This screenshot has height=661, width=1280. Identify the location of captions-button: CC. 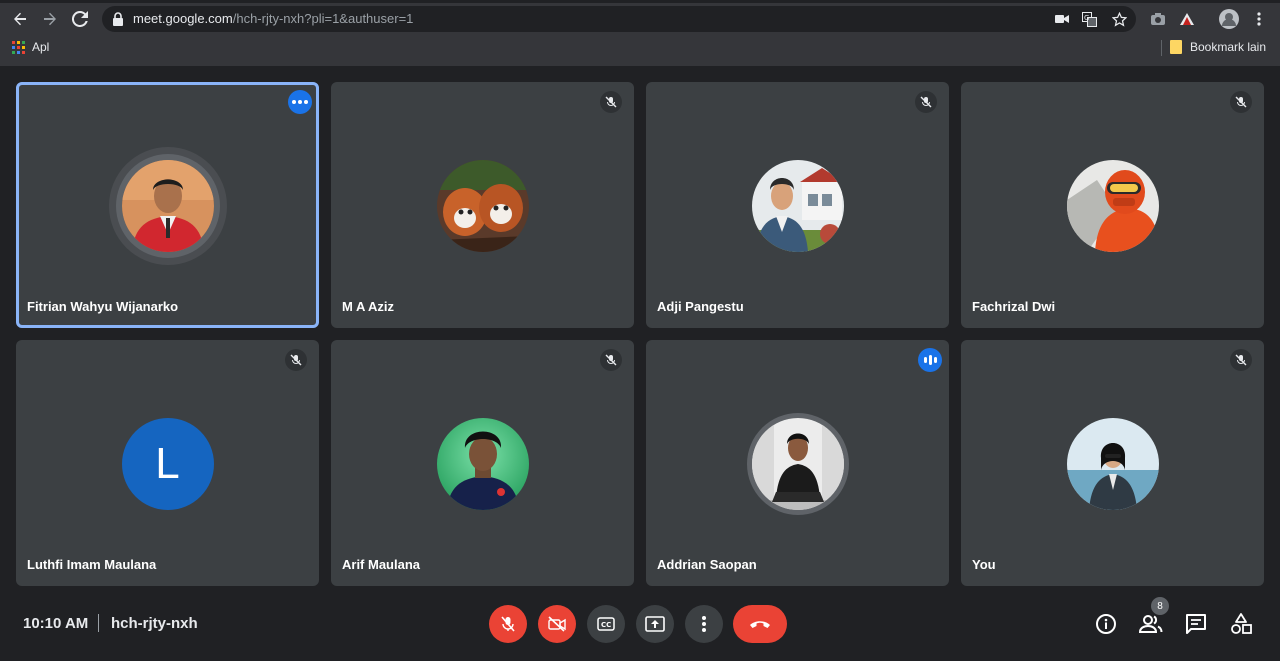
(606, 624).